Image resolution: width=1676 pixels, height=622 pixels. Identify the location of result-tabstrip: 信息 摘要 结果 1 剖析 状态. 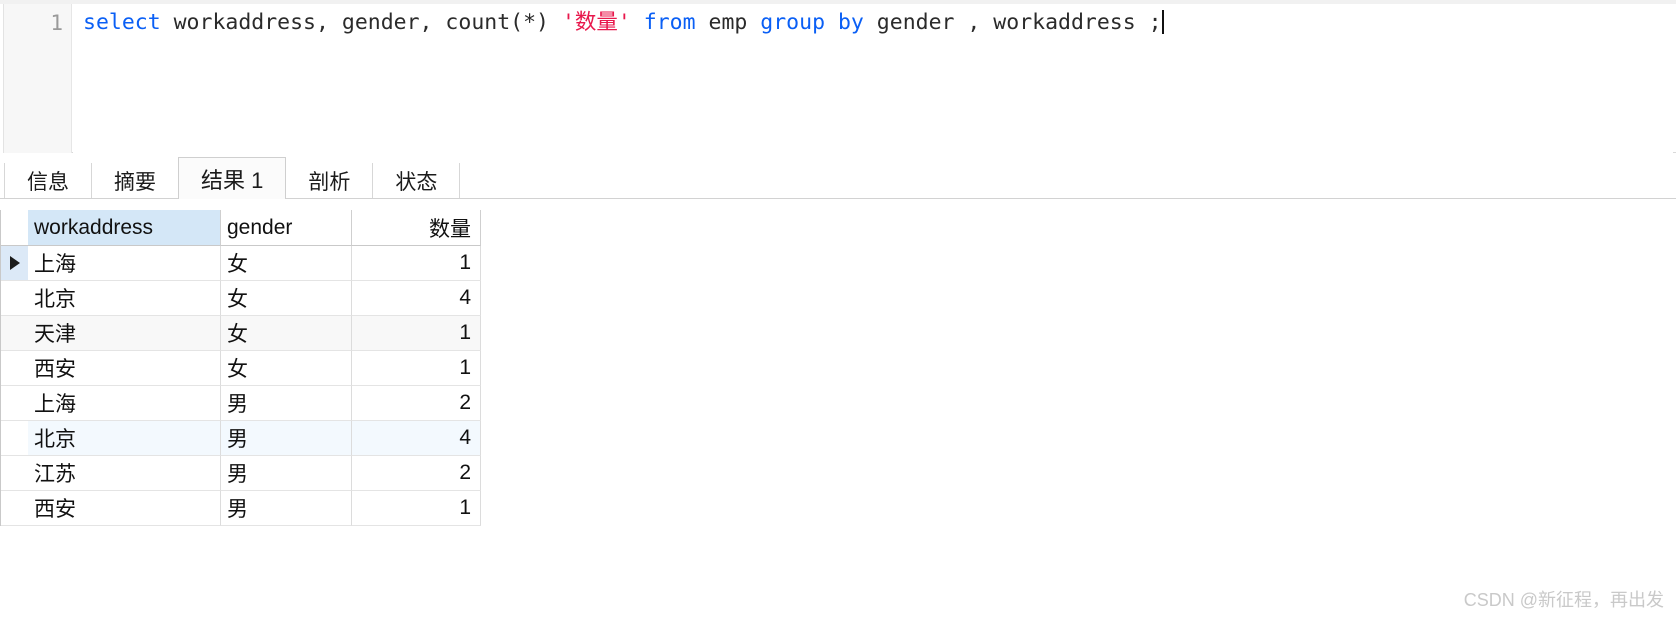
(838, 176).